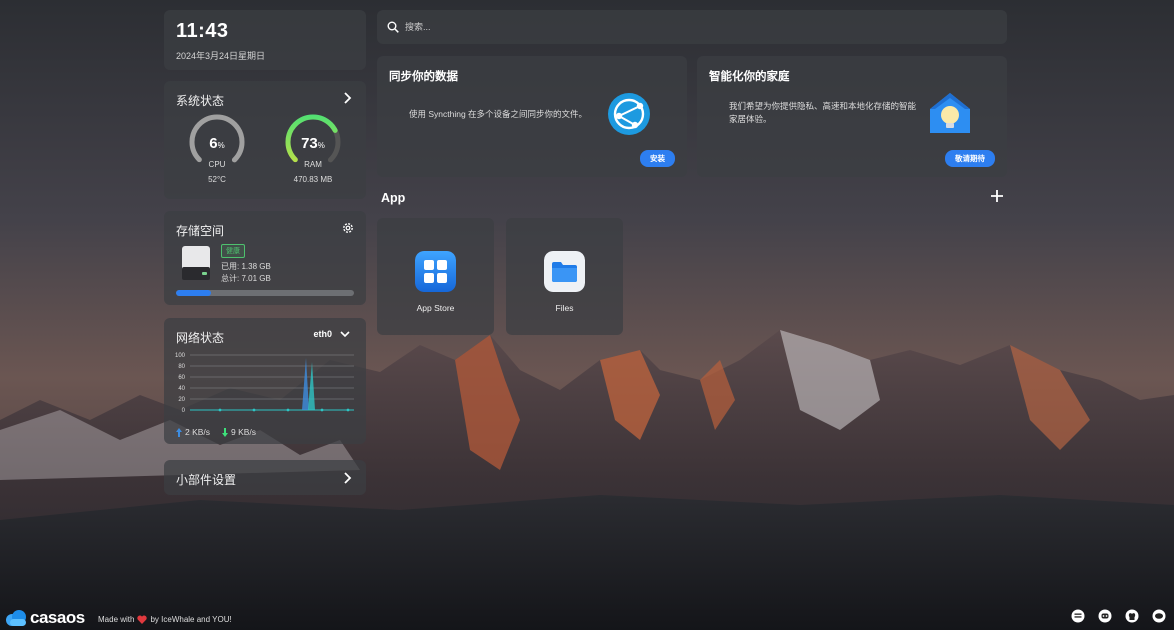 This screenshot has height=630, width=1174. Describe the element at coordinates (435, 271) in the screenshot. I see `app-store-icon` at that location.